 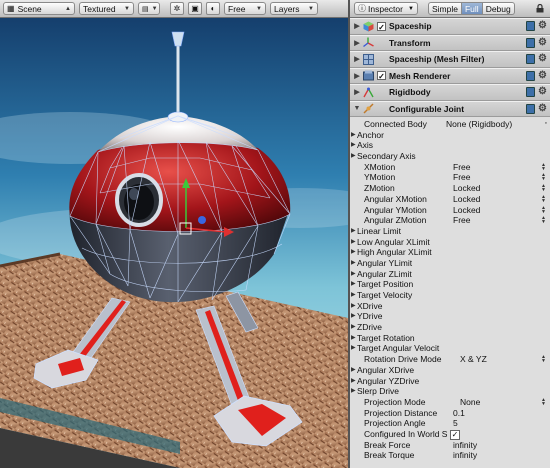 I want to click on foldout-target-angular-velocity: ▶ Target Angular Velocit, so click(x=450, y=348).